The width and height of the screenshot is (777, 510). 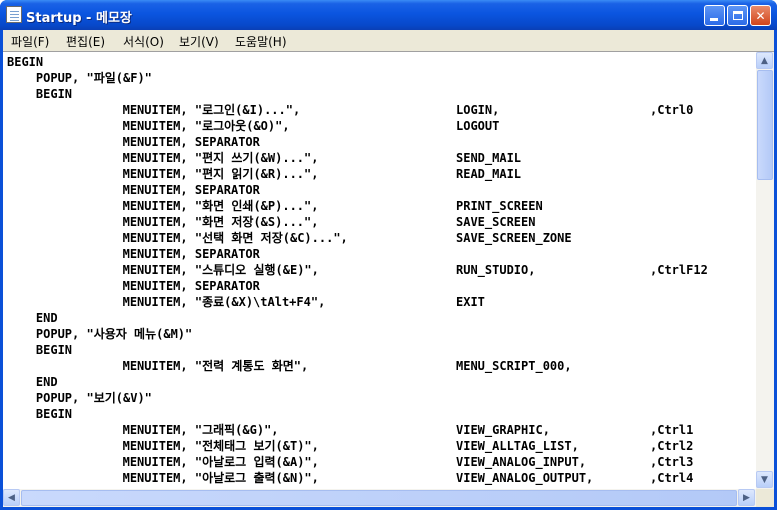 I want to click on code-text: MENUITEM, "로그인(&I)...",, so click(x=154, y=110).